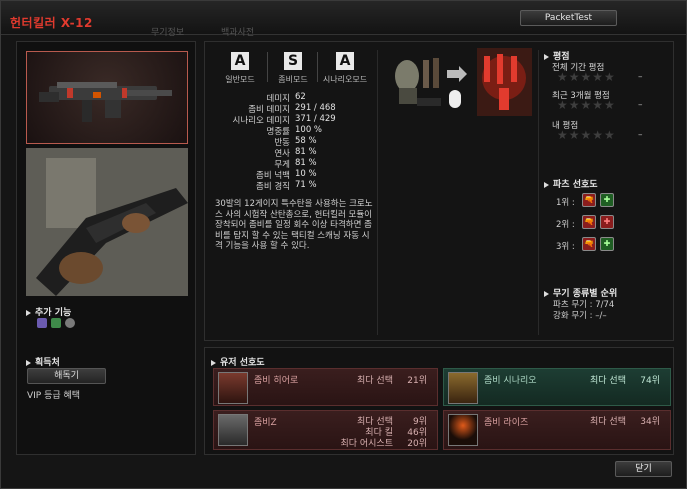 This screenshot has width=687, height=489. I want to click on stat-value: 100 %, so click(309, 130).